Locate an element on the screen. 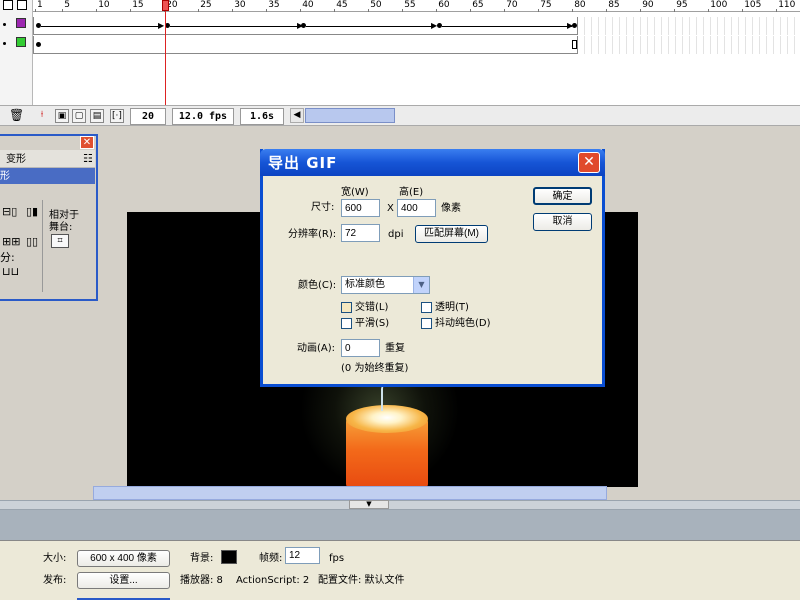  ok-button: 确定 is located at coordinates (562, 196).